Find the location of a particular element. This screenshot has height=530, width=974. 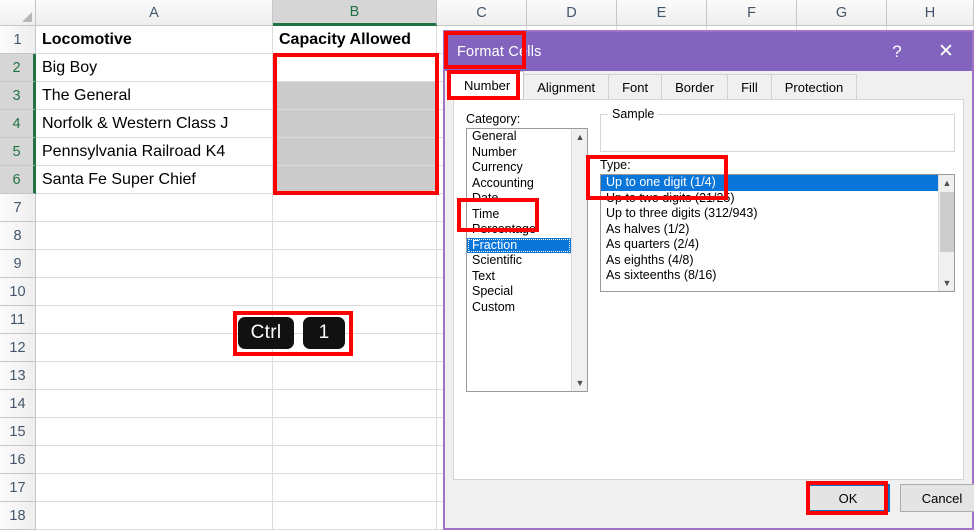

keycap-1: 1 is located at coordinates (324, 333).